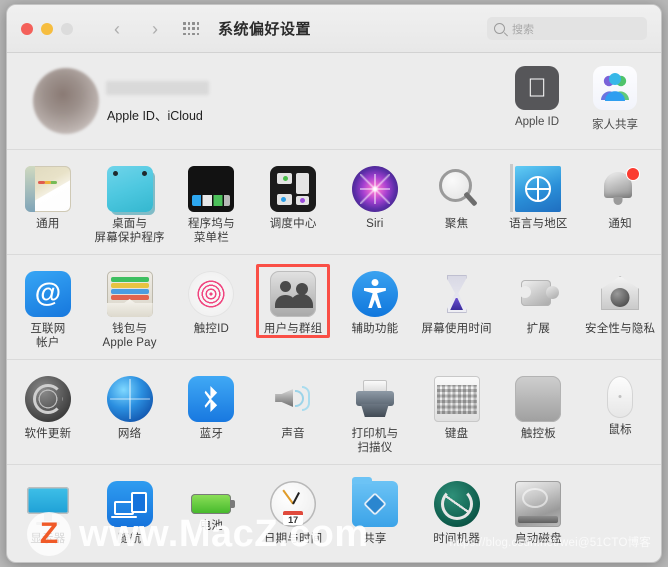  What do you see at coordinates (615, 125) in the screenshot?
I see `family-sharing-tile-label: 家人共享` at bounding box center [615, 125].